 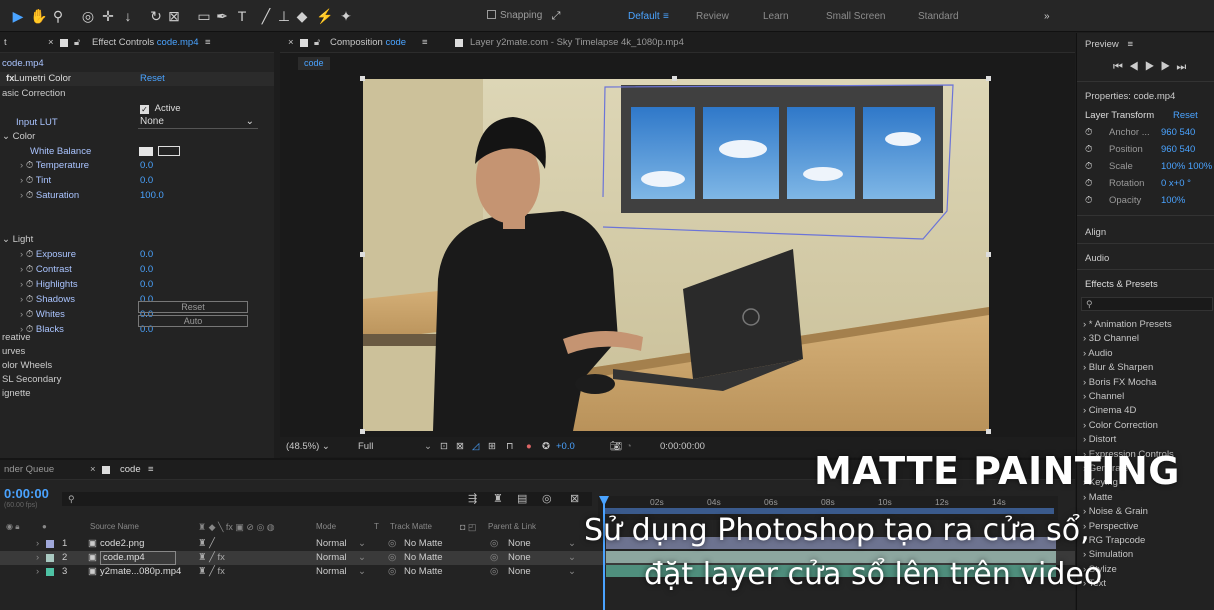 I want to click on basic-correction-section: asic Correction, so click(x=33, y=94).